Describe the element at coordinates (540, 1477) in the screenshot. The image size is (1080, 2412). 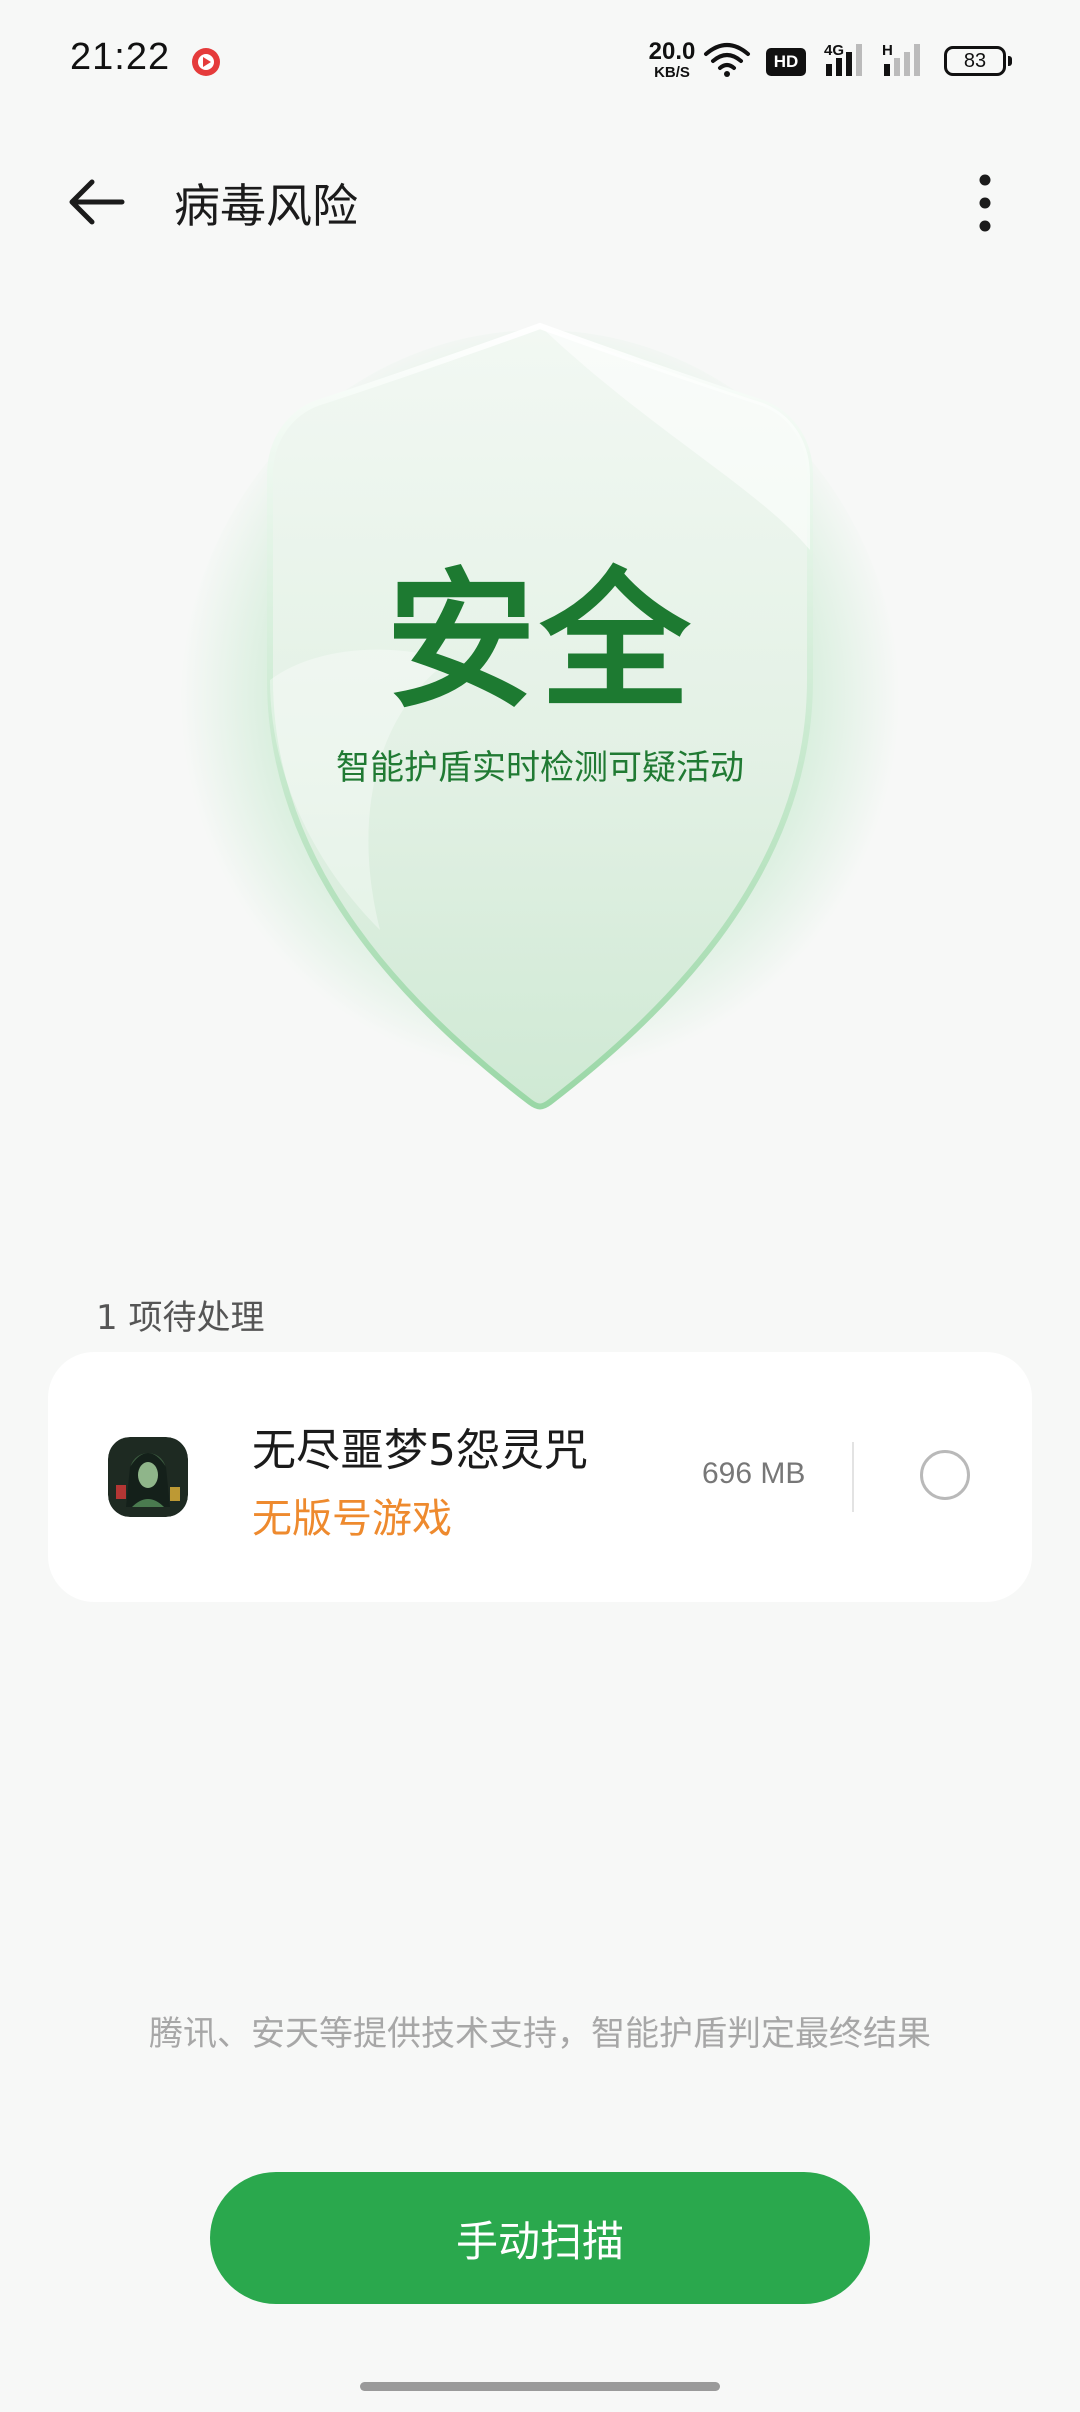
I see `risk-app-card: 无尽噩梦5怨灵咒 无版号游戏 696 MB` at that location.